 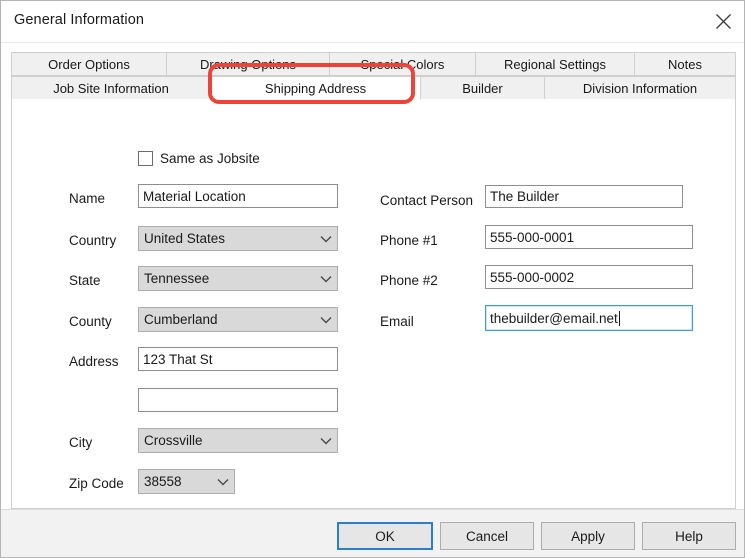 I want to click on label-zip-code: Zip Code, so click(x=96, y=483).